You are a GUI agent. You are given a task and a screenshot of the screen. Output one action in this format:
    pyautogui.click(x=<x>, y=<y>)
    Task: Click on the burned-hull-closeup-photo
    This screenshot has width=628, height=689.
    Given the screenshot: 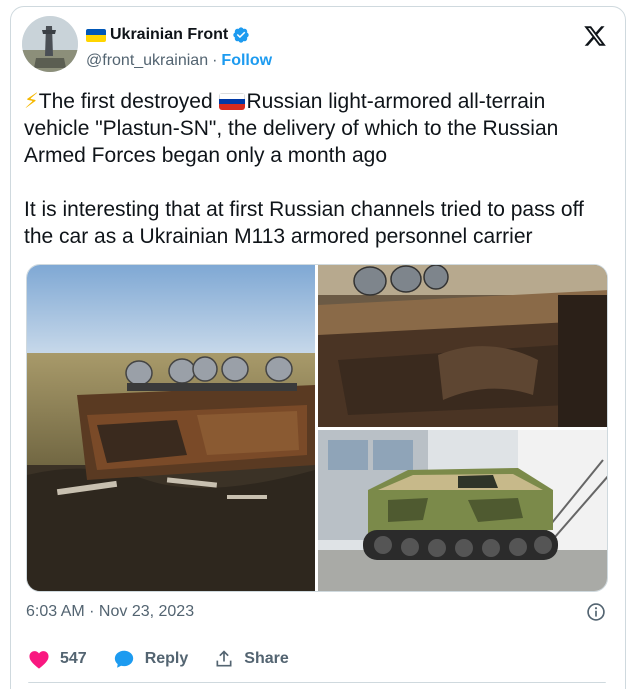 What is the action you would take?
    pyautogui.click(x=462, y=346)
    